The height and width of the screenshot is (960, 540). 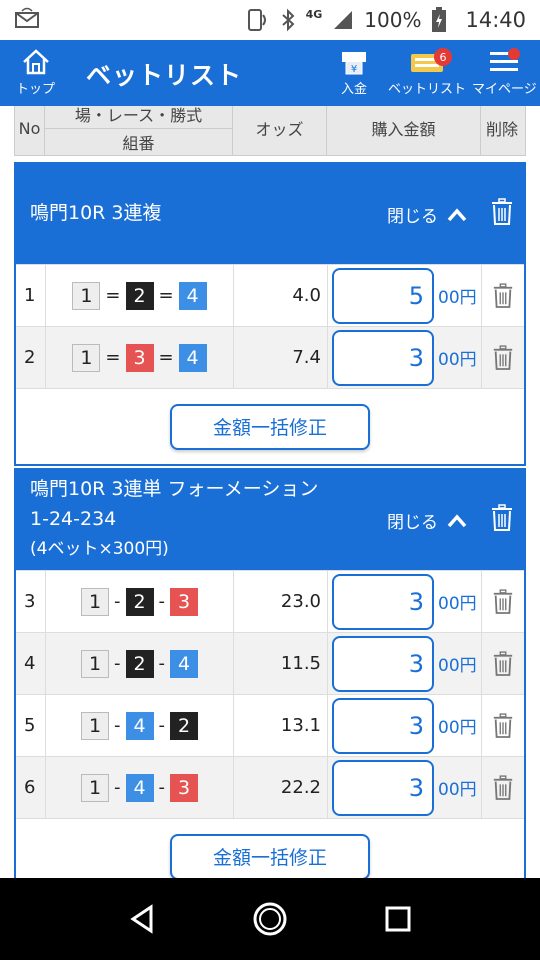 What do you see at coordinates (280, 130) in the screenshot?
I see `col-odds: オッズ` at bounding box center [280, 130].